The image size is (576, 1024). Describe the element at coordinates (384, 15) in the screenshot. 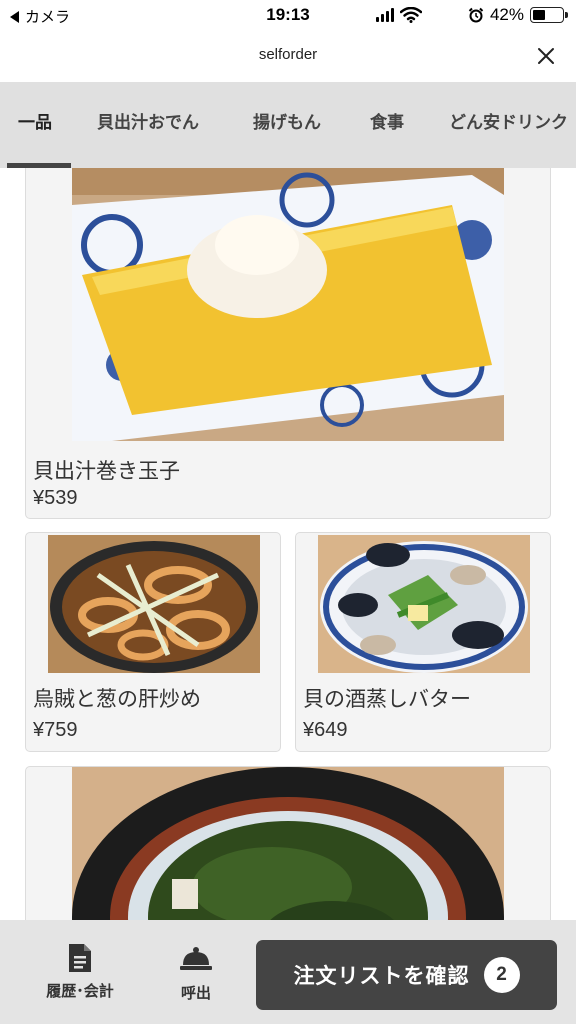

I see `signal-icon` at that location.